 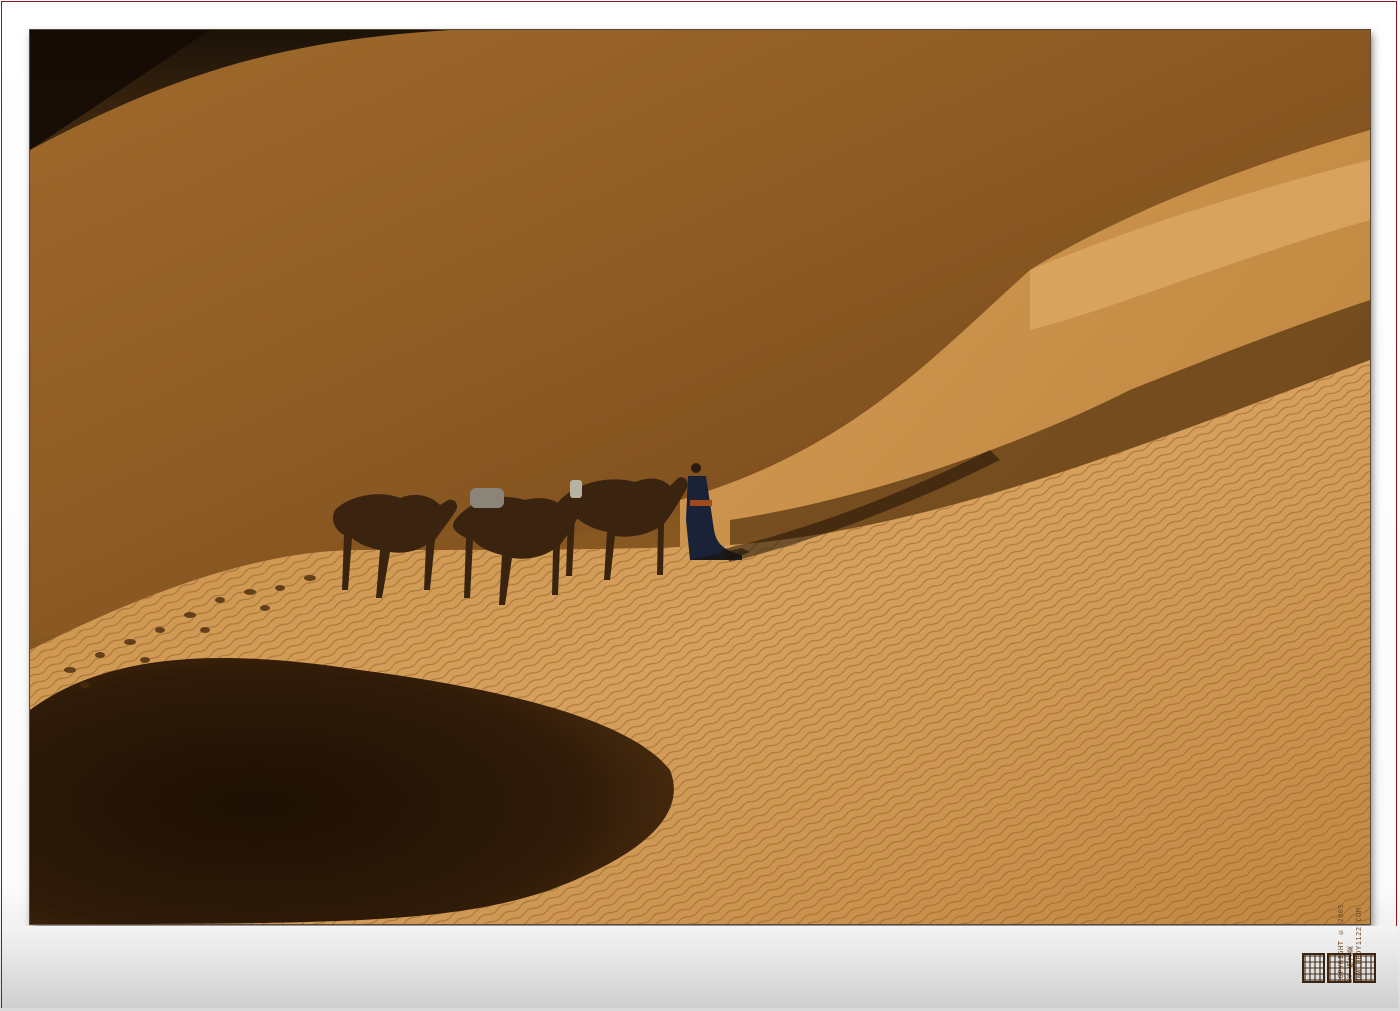 I want to click on frame-bottom-band, so click(x=700, y=967).